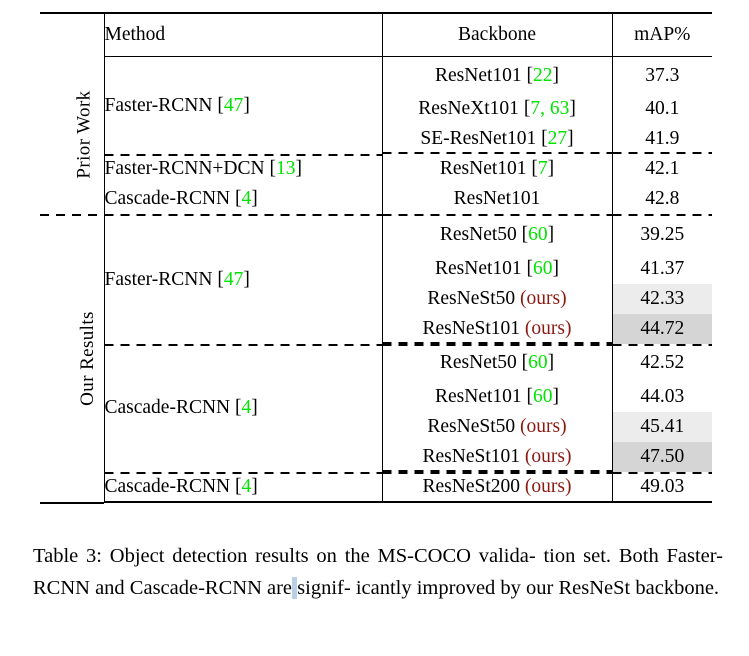 The height and width of the screenshot is (656, 749). What do you see at coordinates (661, 34) in the screenshot?
I see `header-map: mAP%` at bounding box center [661, 34].